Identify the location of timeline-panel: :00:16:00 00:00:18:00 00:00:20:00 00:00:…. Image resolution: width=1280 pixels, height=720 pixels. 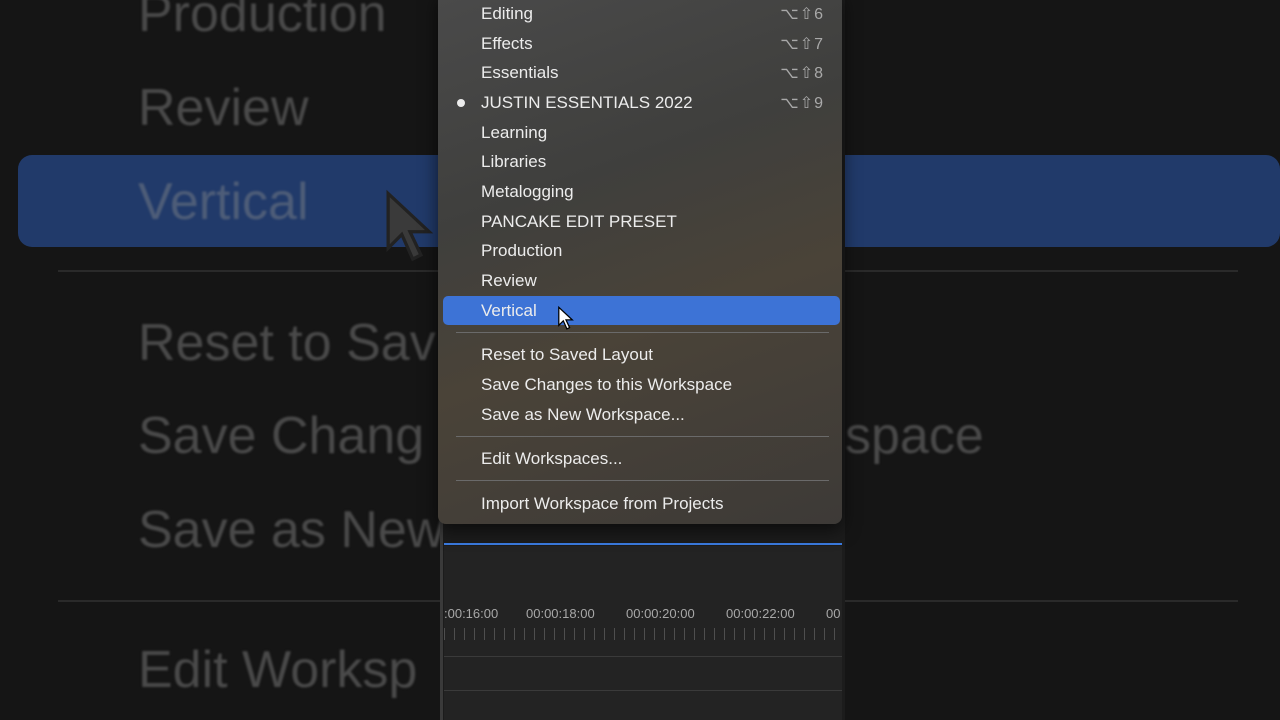
(643, 633).